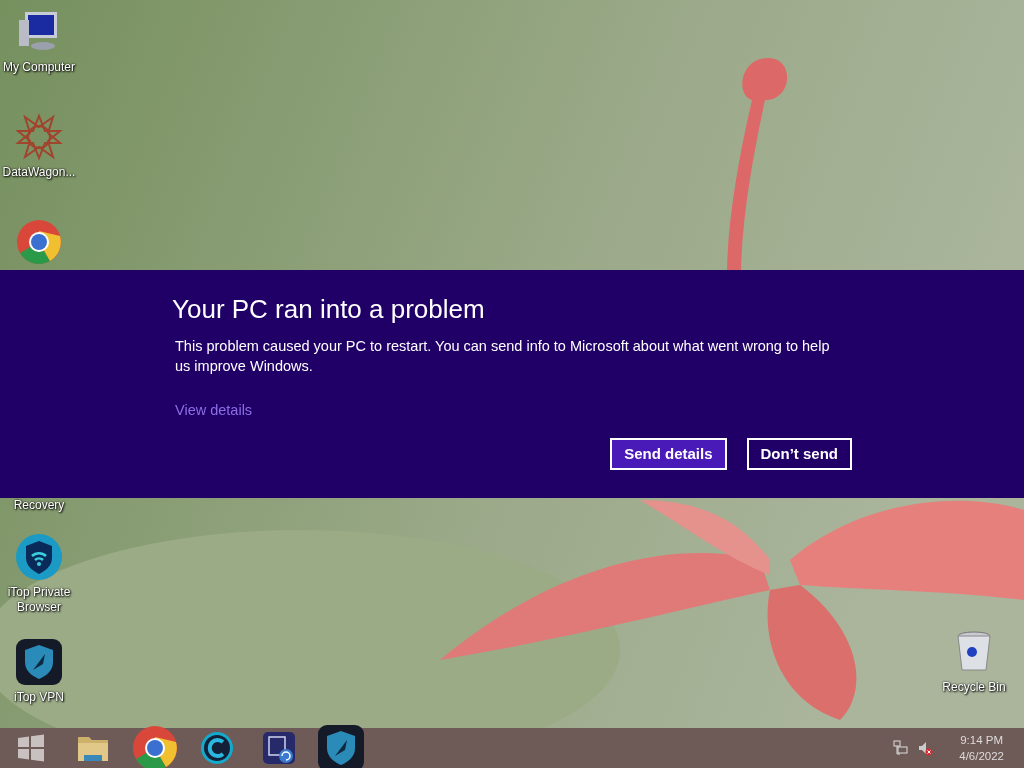 The image size is (1024, 768). I want to click on icon-label: iTop VPN, so click(39, 697).